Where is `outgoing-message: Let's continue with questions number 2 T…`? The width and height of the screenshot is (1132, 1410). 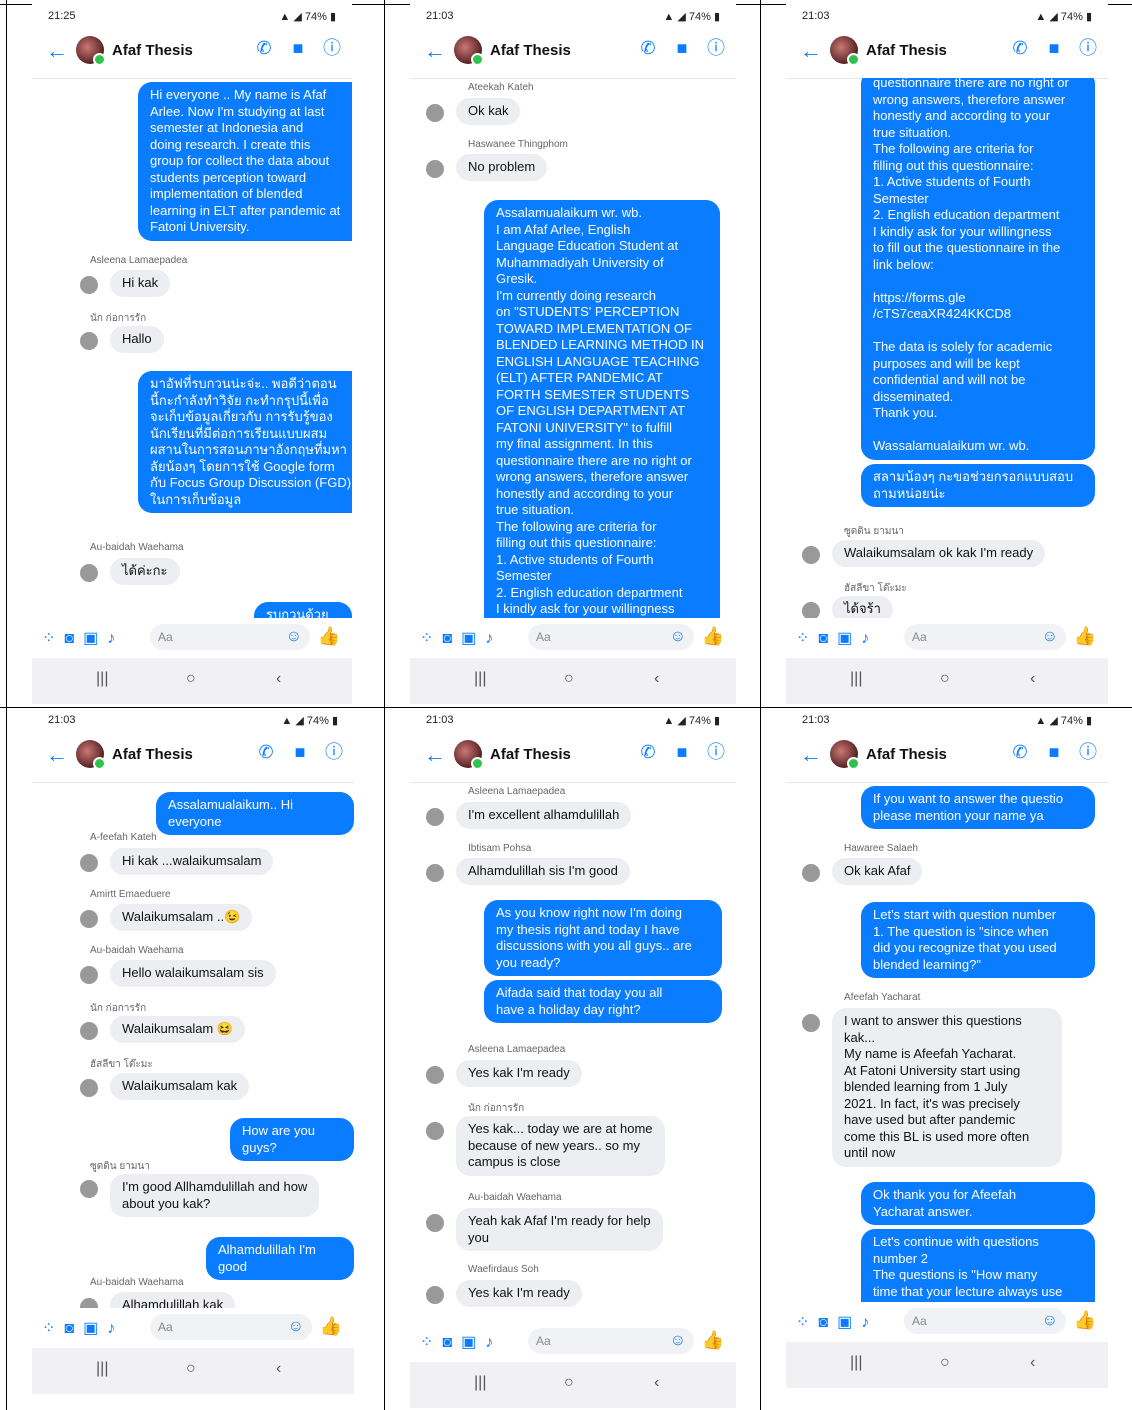 outgoing-message: Let's continue with questions number 2 T… is located at coordinates (978, 1265).